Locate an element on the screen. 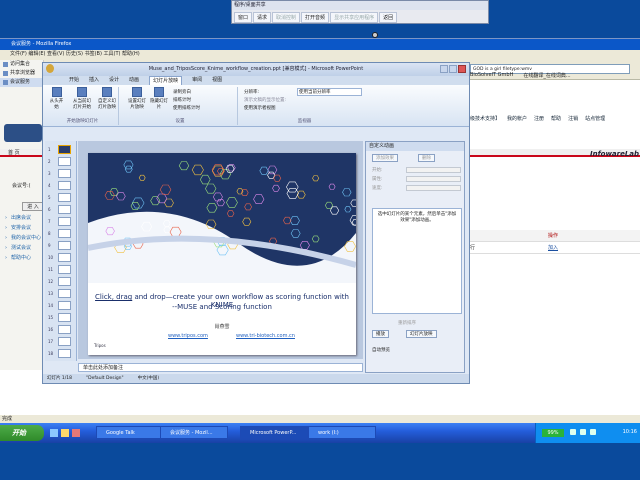 The image size is (640, 480). ie-icon is located at coordinates (54, 433).